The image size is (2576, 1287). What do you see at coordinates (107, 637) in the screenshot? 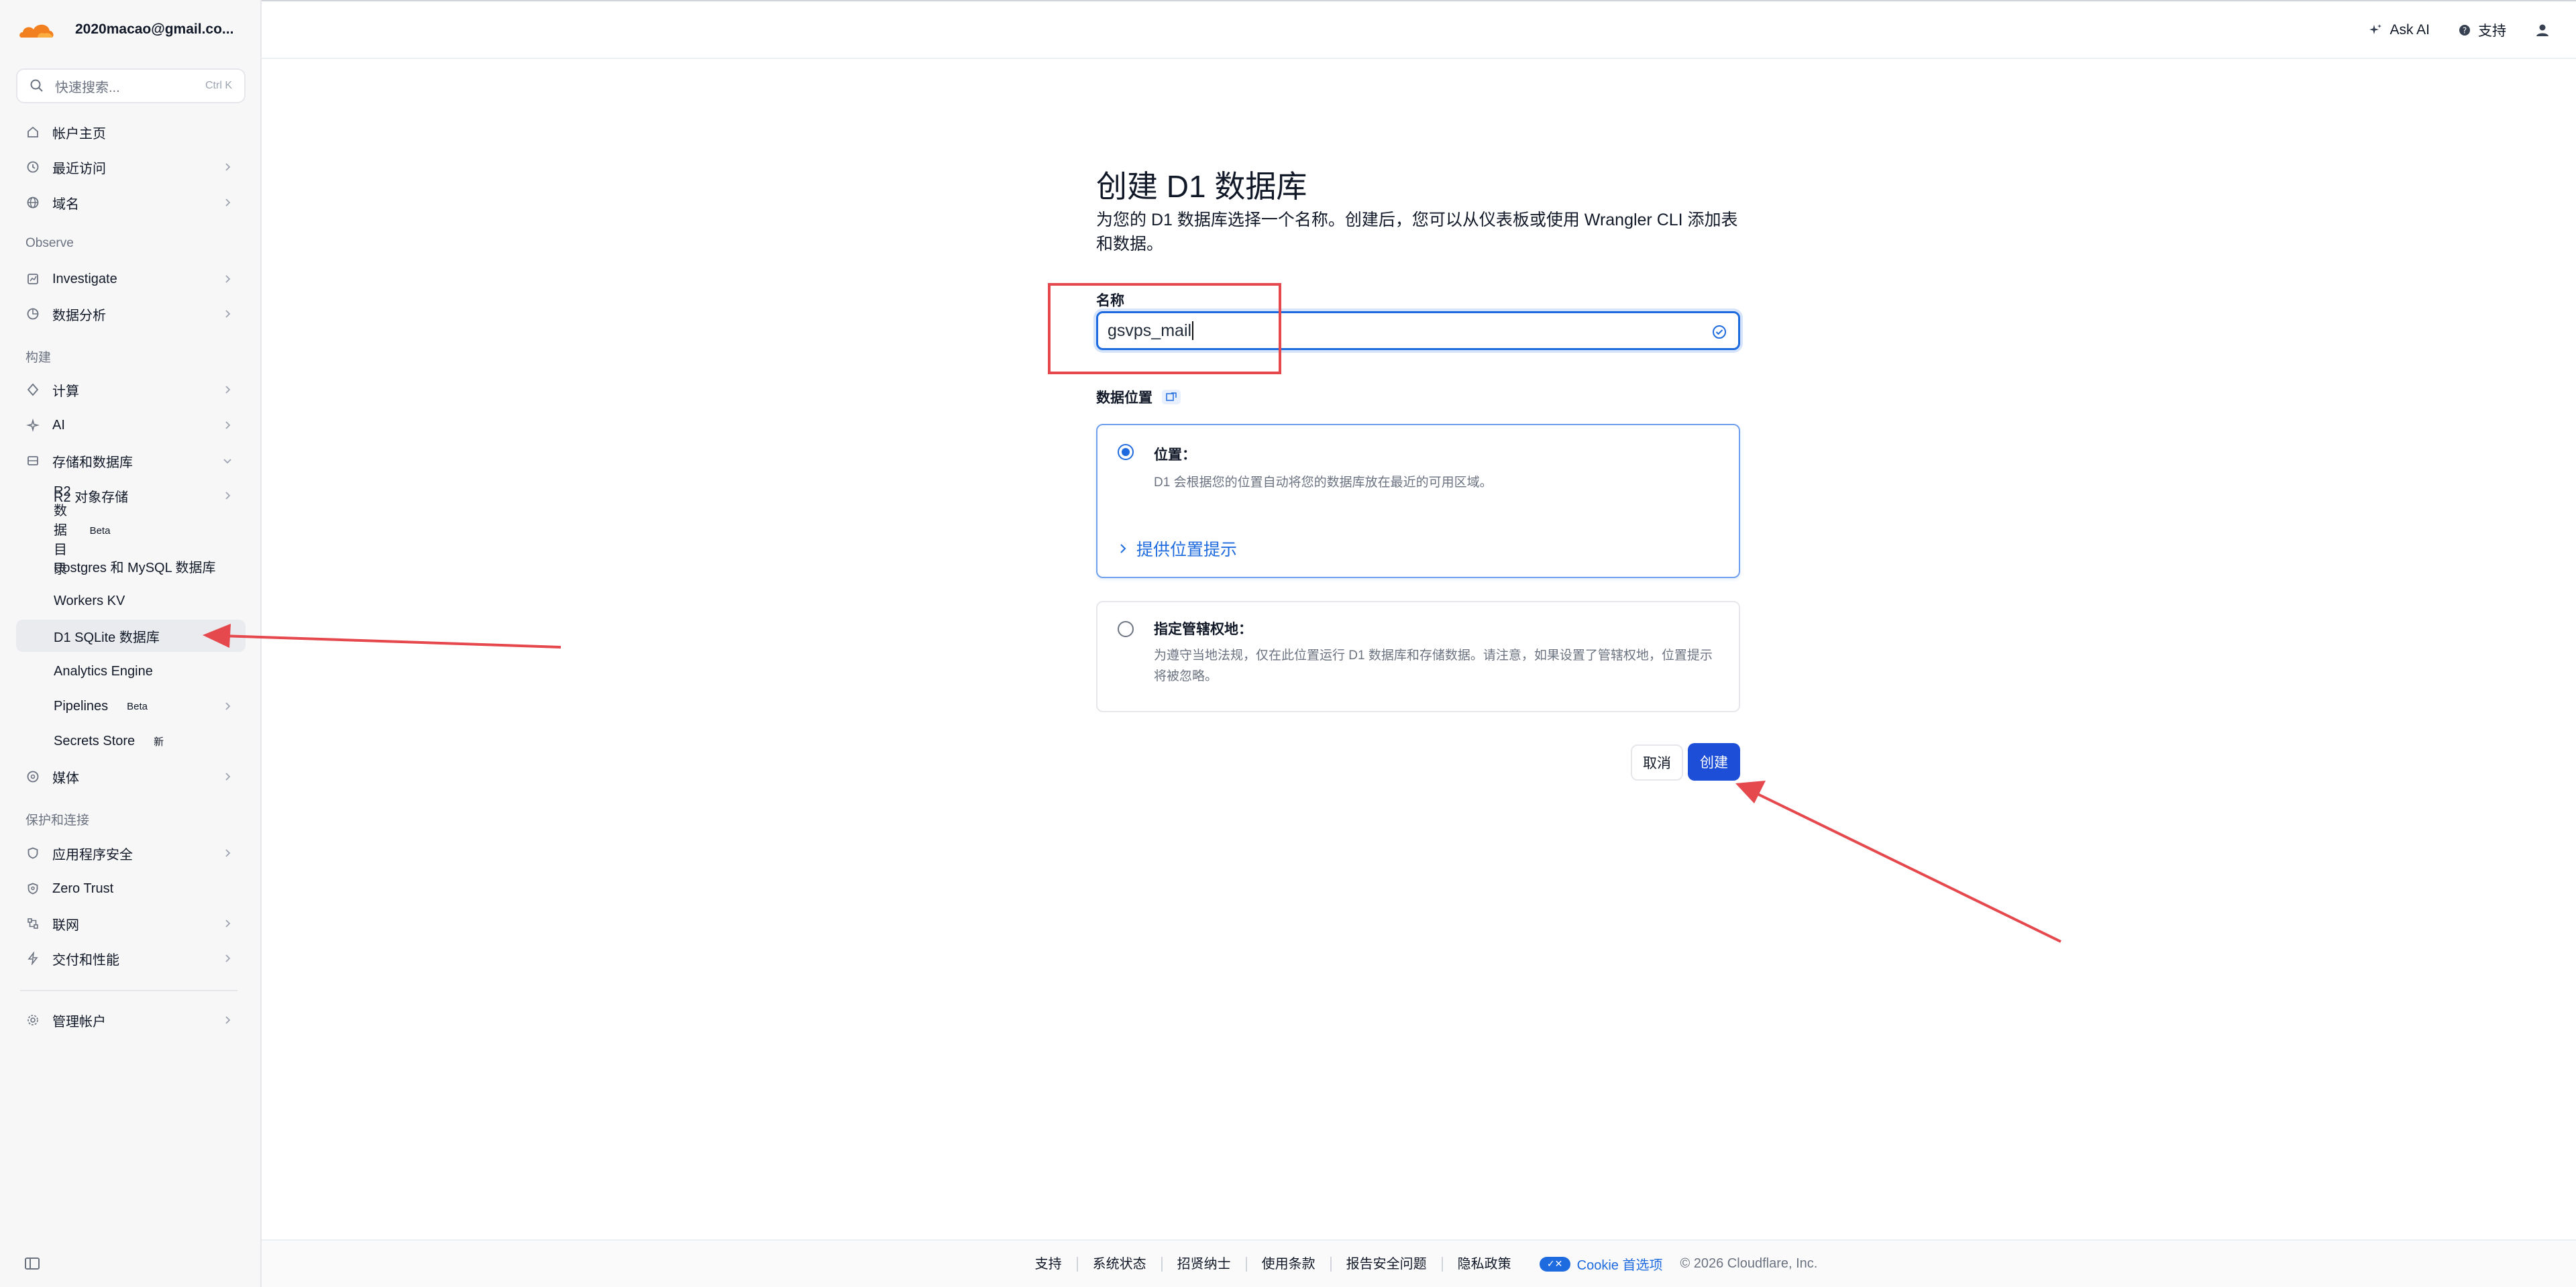
I see `sidebar-item-label: D1 SQLite 数据库` at bounding box center [107, 637].